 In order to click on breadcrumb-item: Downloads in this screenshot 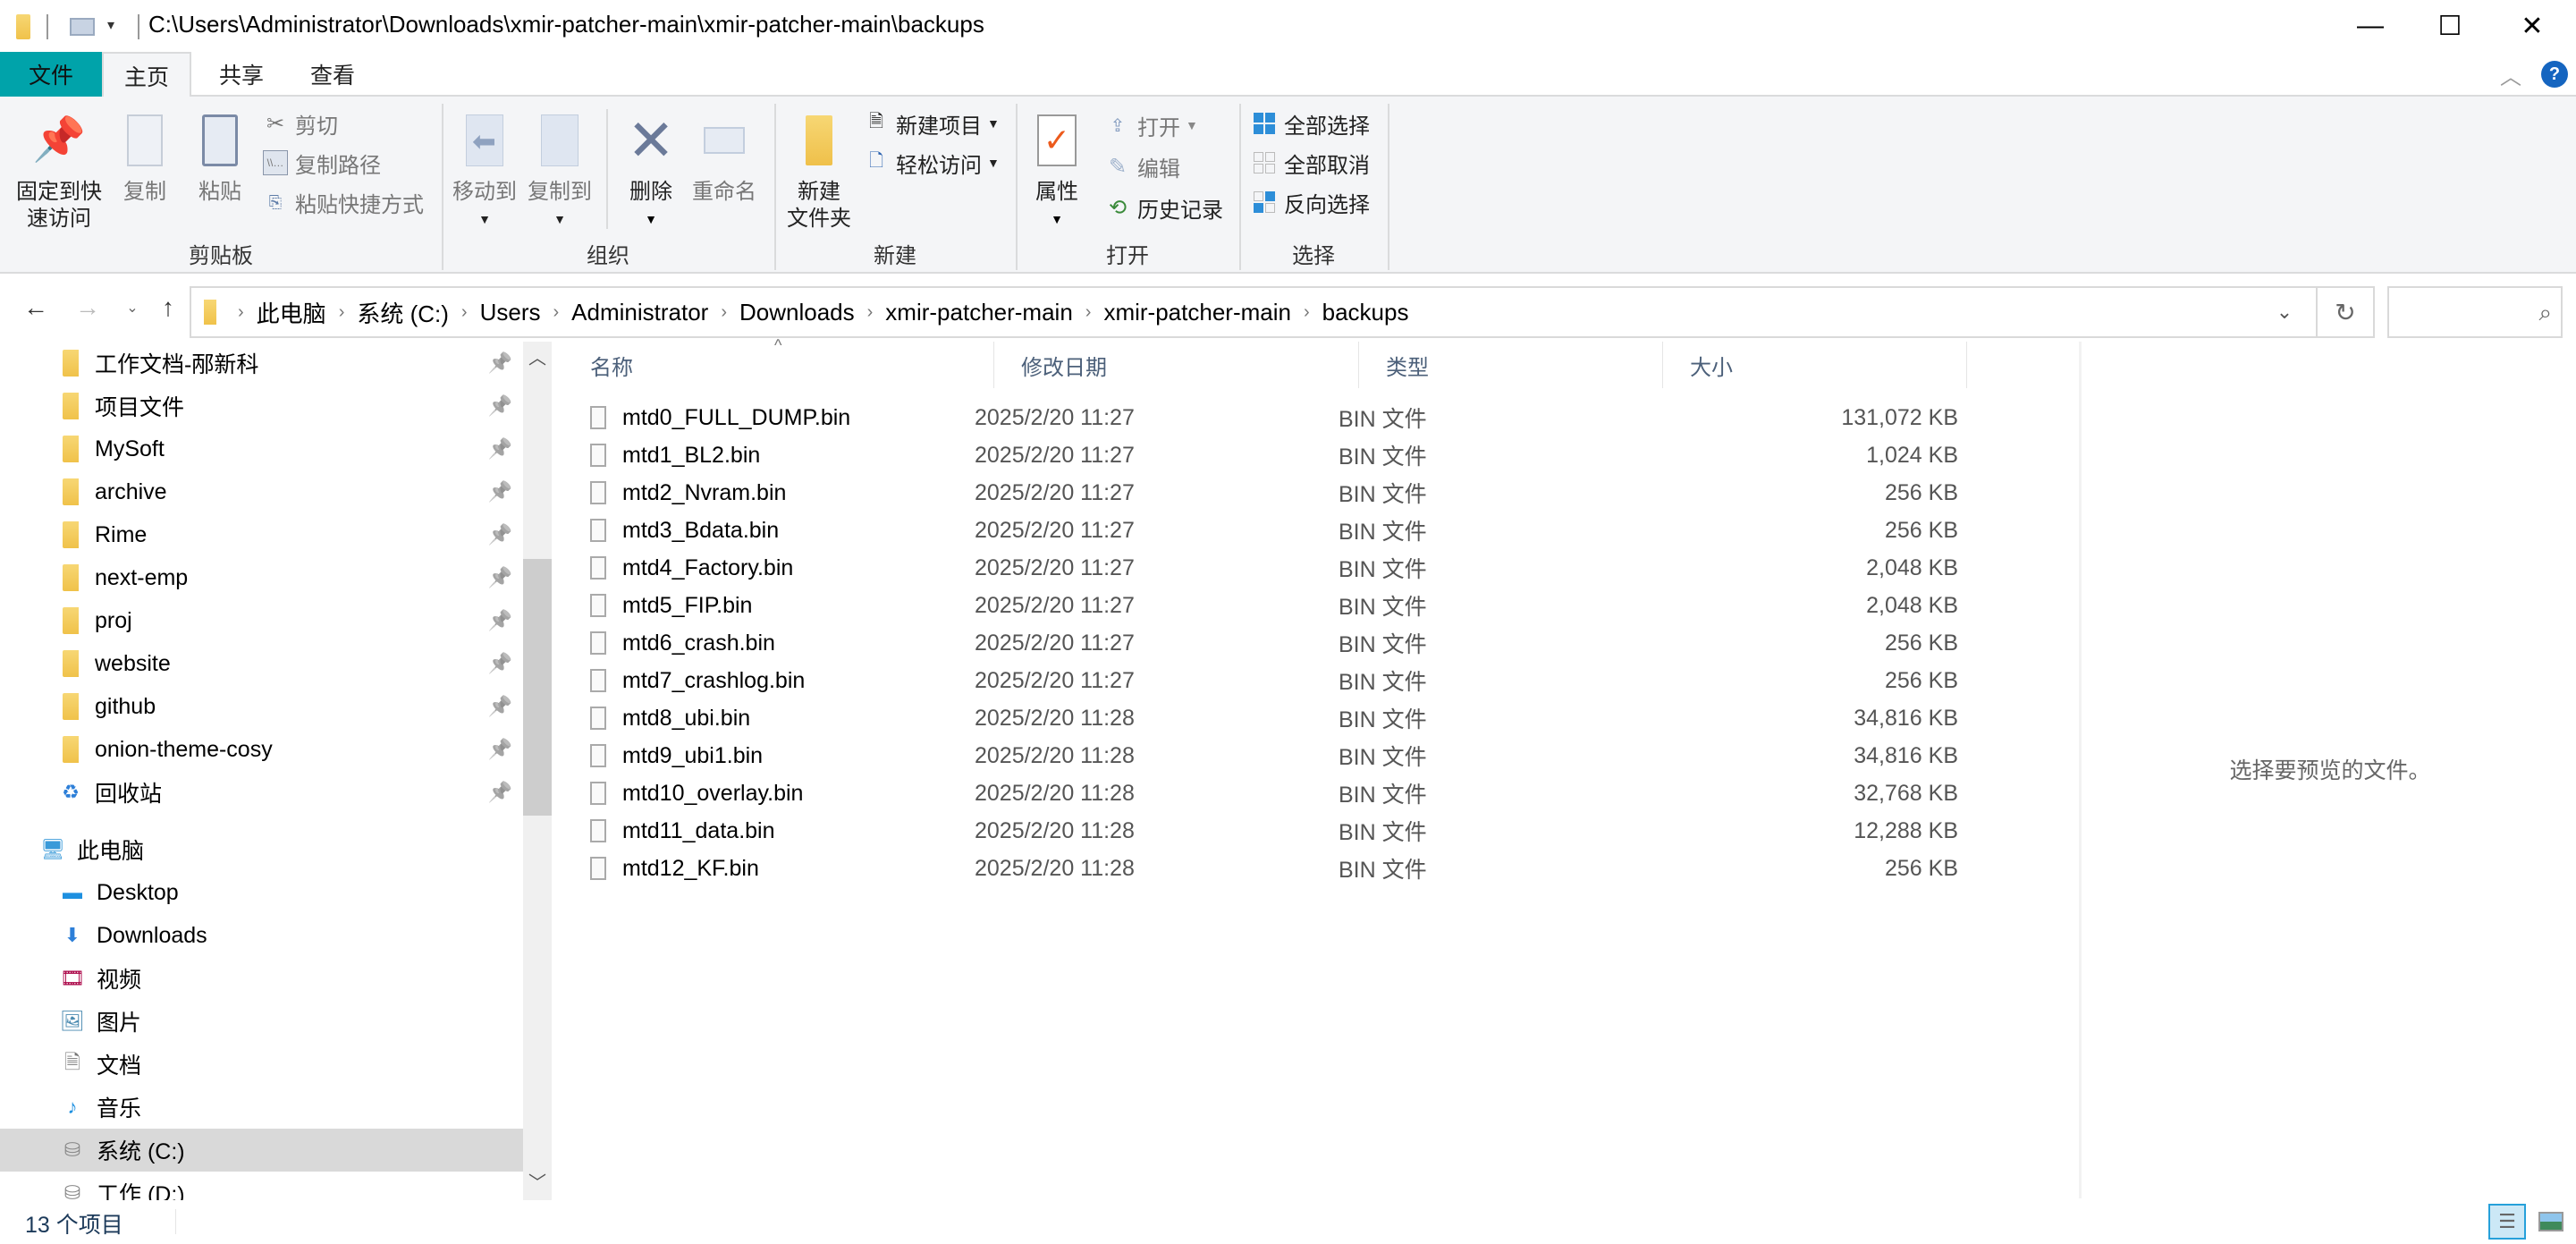, I will do `click(797, 312)`.